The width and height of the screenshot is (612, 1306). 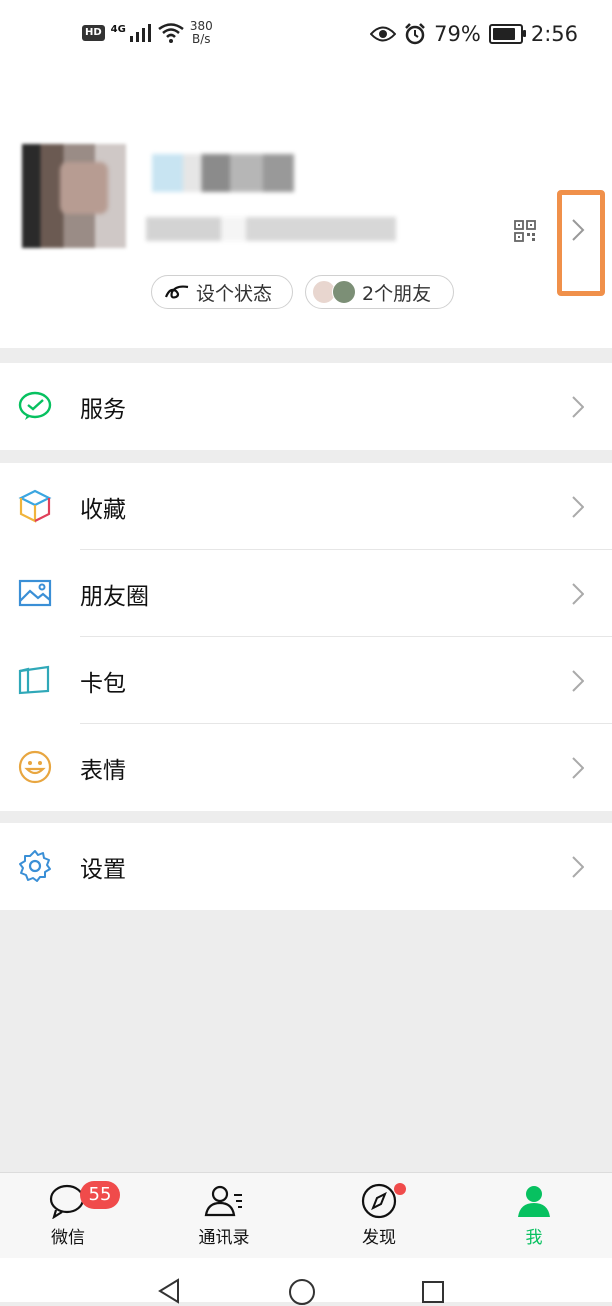 I want to click on unread-badge: 55, so click(x=100, y=1195).